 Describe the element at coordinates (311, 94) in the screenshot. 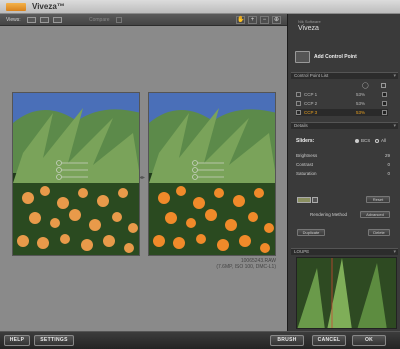

I see `control-point-name: CCP 1` at that location.